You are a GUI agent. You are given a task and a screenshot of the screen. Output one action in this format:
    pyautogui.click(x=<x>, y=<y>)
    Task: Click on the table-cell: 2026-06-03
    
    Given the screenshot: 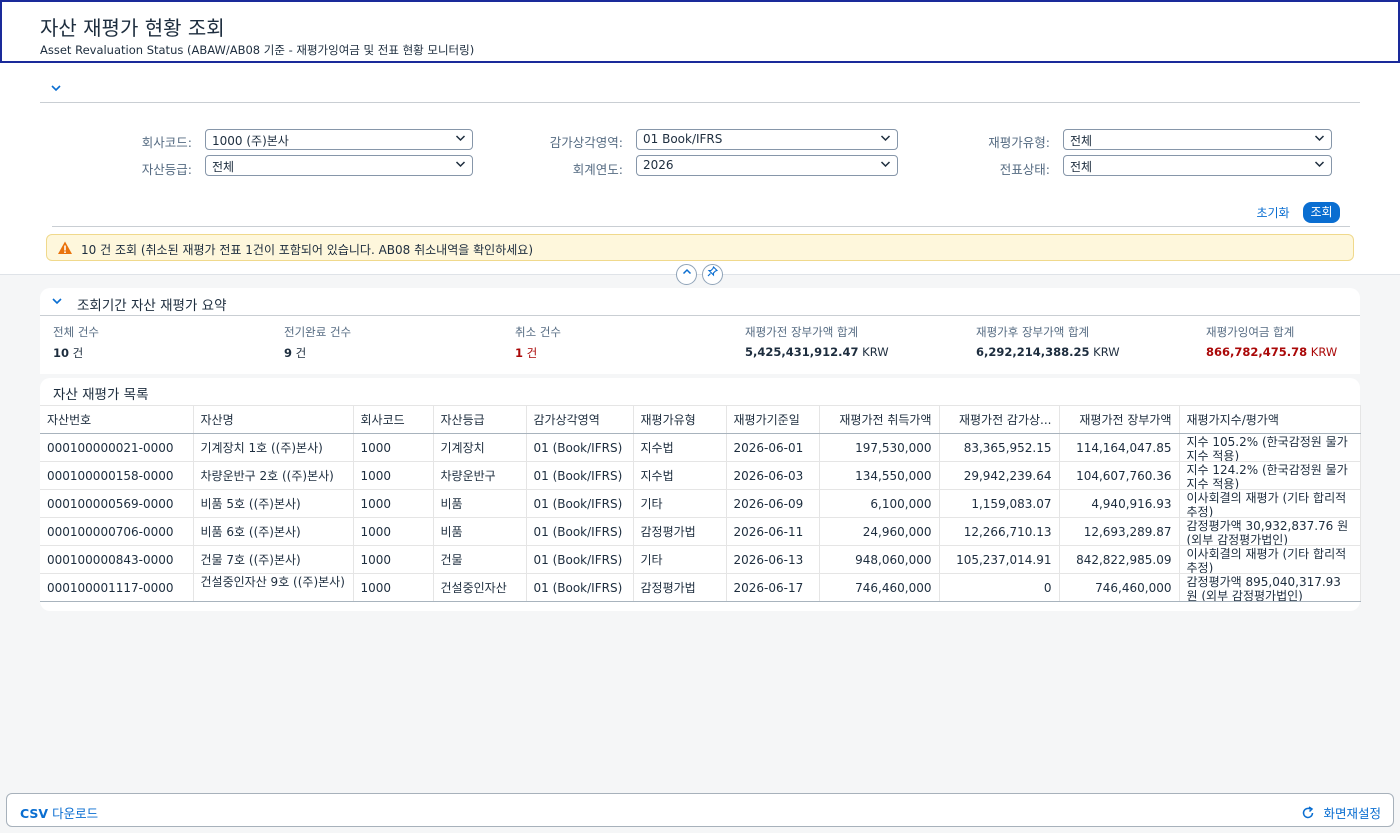 What is the action you would take?
    pyautogui.click(x=773, y=475)
    